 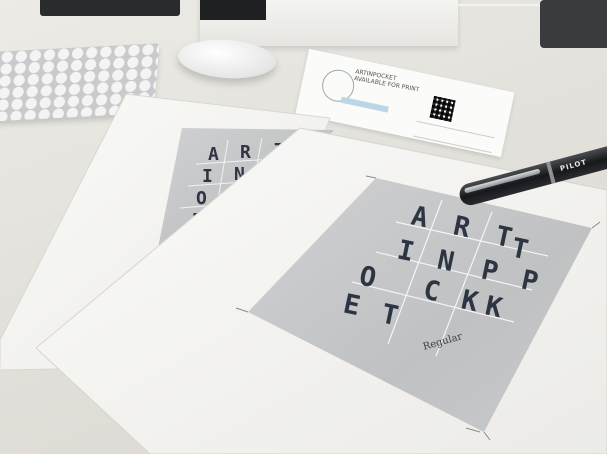 What do you see at coordinates (197, 220) in the screenshot?
I see `back-letter-e: E` at bounding box center [197, 220].